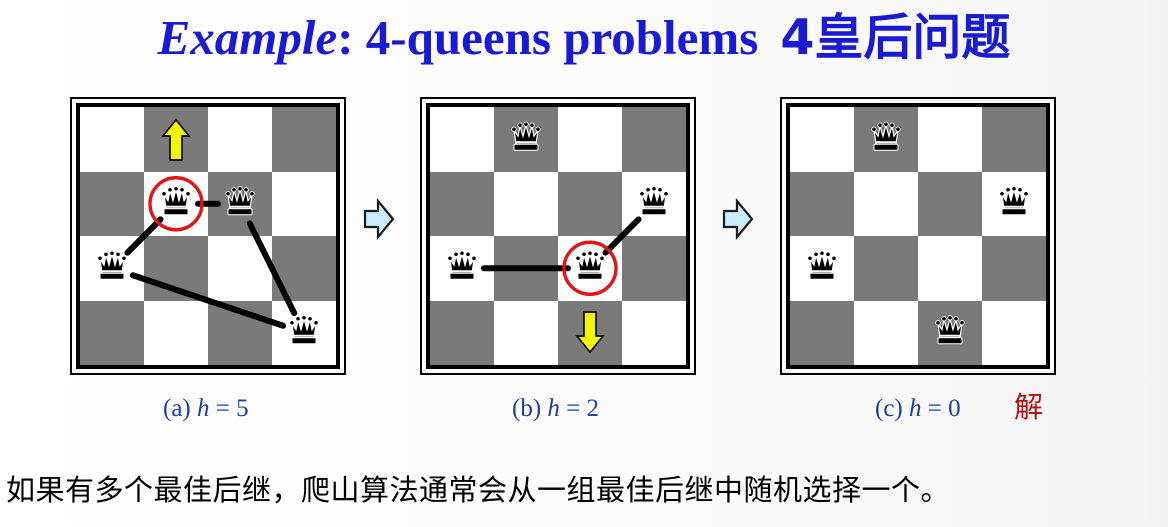 The width and height of the screenshot is (1168, 527). Describe the element at coordinates (941, 408) in the screenshot. I see `caption-c-value: = 0` at that location.